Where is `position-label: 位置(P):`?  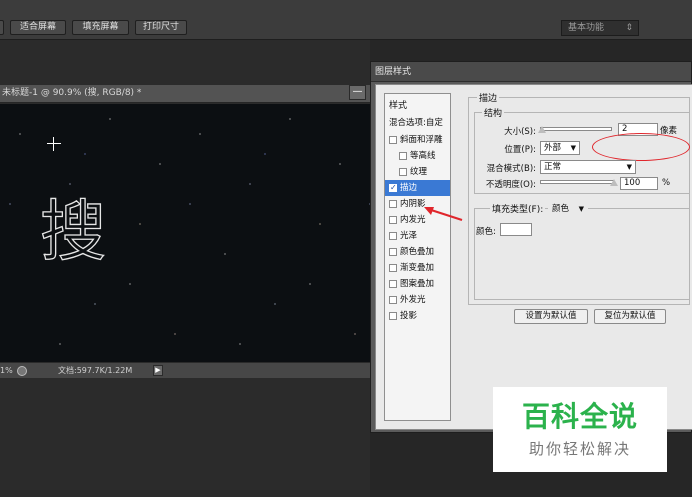
position-label: 位置(P): is located at coordinates (520, 150).